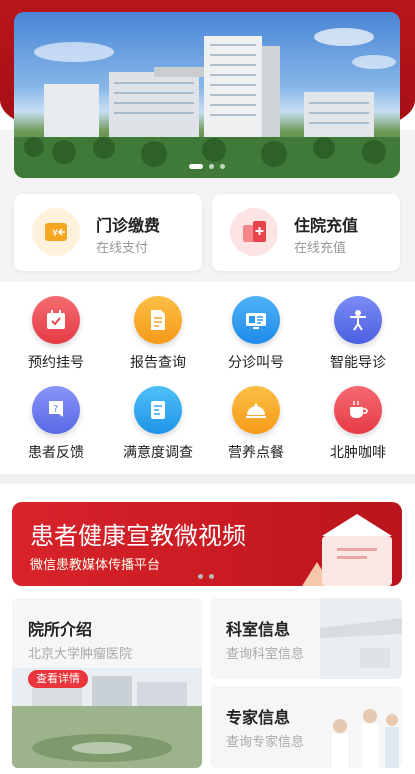 The width and height of the screenshot is (415, 774). Describe the element at coordinates (56, 363) in the screenshot. I see `service-label: 预约挂号` at that location.